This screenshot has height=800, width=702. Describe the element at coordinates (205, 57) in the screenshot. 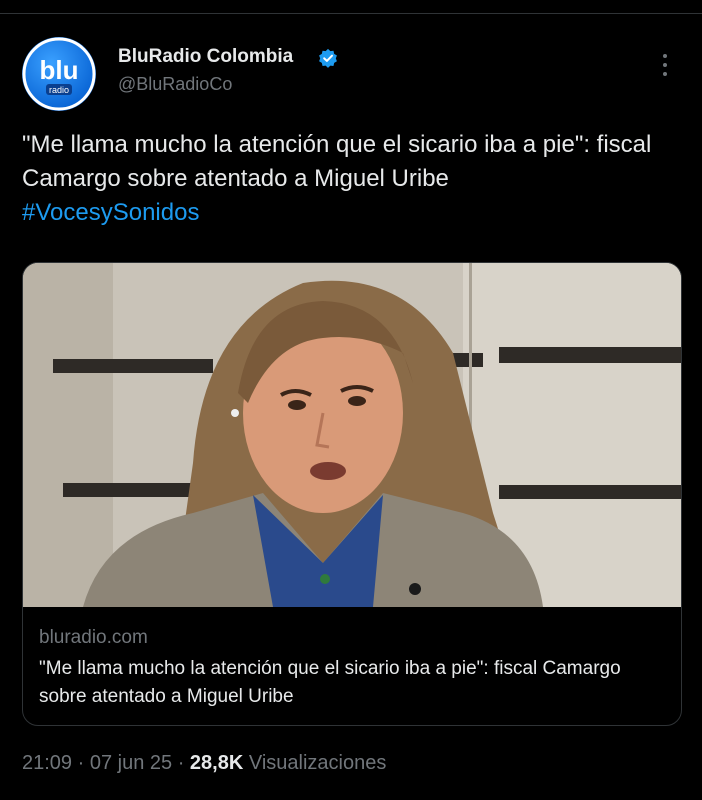

I see `display-name: BluRadio Colombia` at that location.